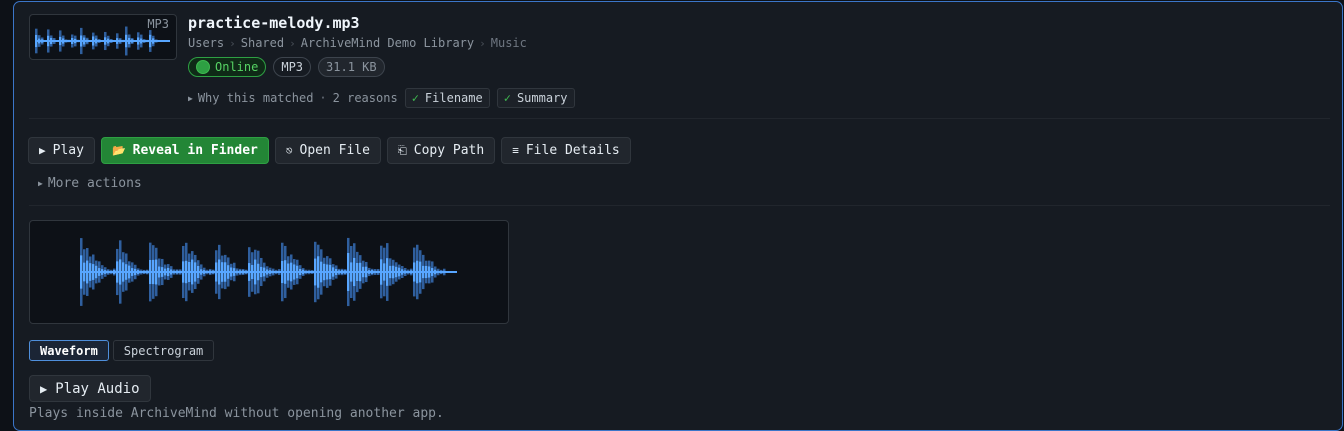 Image resolution: width=1344 pixels, height=431 pixels. I want to click on match-reasons-label: Why this matched, so click(255, 98).